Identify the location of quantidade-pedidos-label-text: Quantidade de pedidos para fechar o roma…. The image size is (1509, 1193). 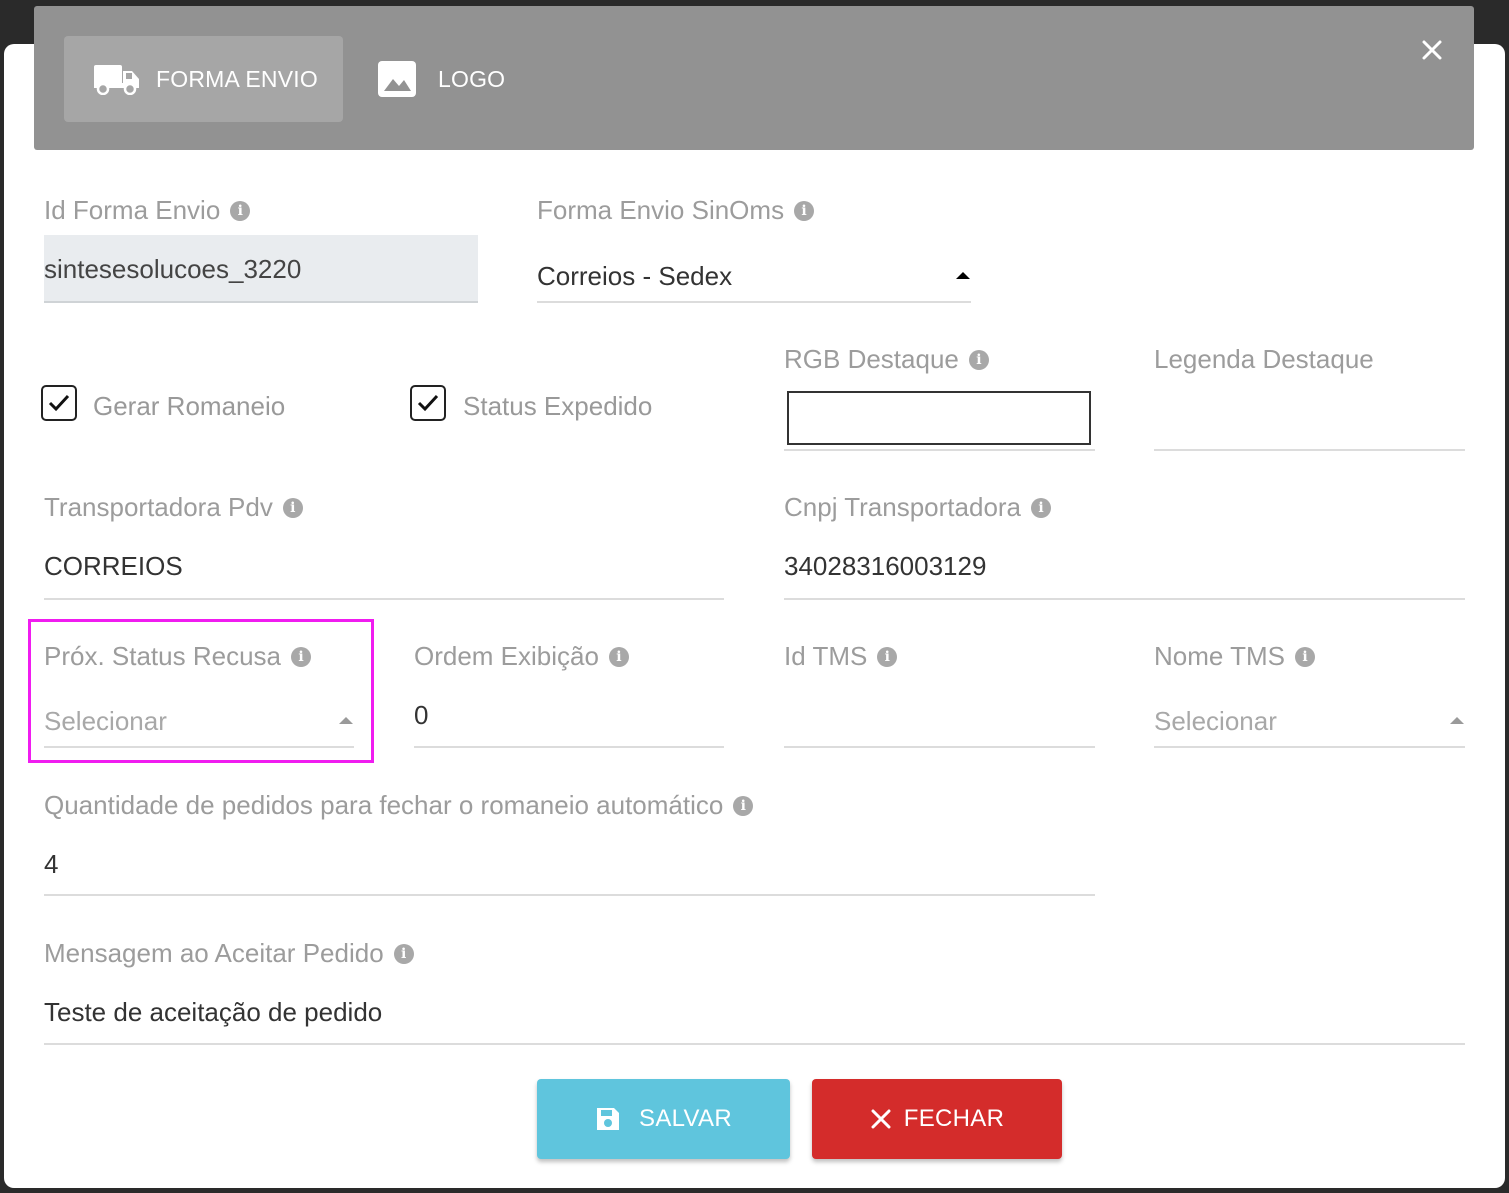
(384, 805).